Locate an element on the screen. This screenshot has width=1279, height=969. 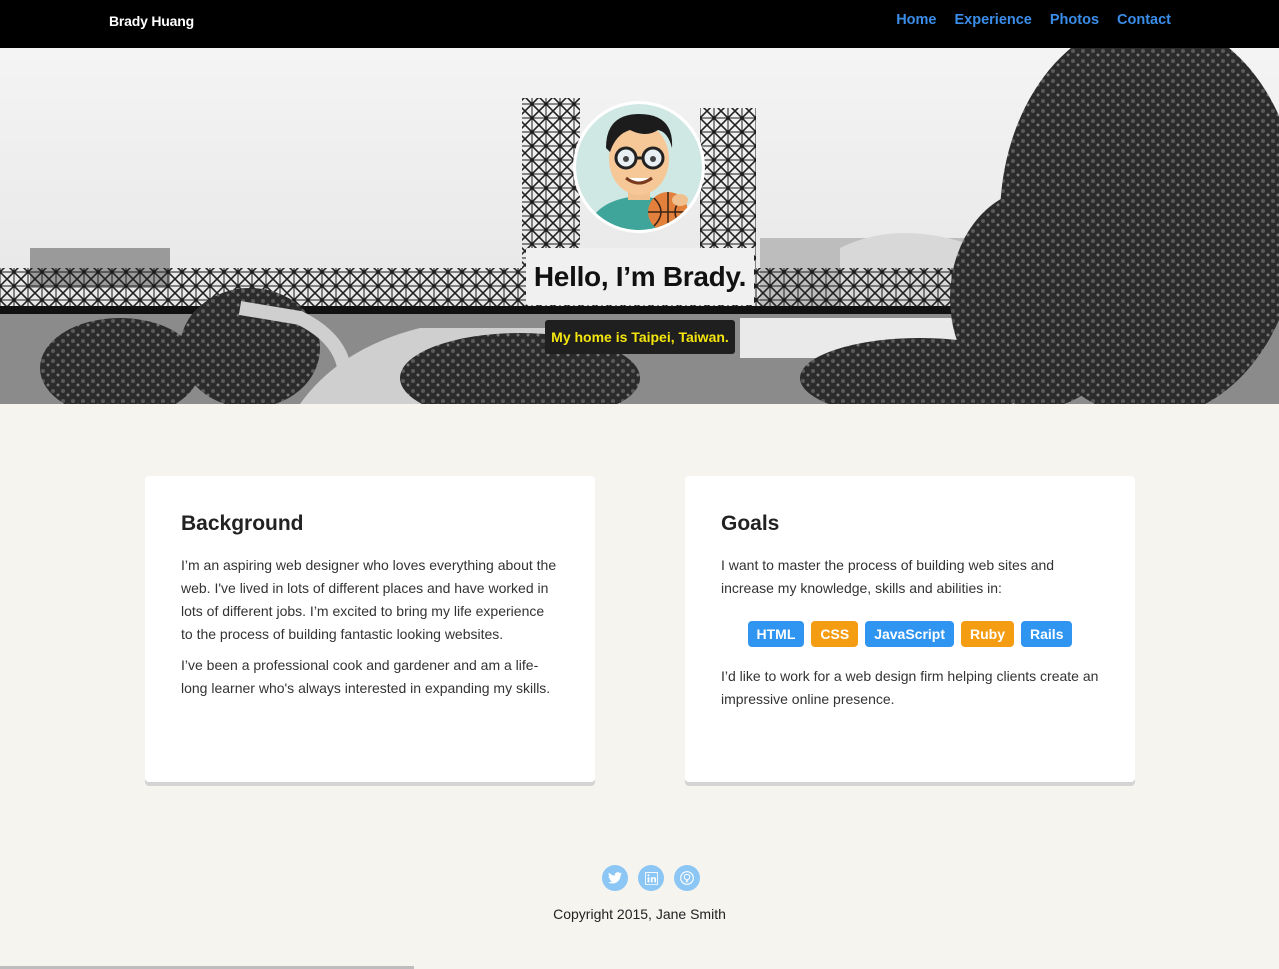
brand-link: Brady Huang is located at coordinates (151, 21).